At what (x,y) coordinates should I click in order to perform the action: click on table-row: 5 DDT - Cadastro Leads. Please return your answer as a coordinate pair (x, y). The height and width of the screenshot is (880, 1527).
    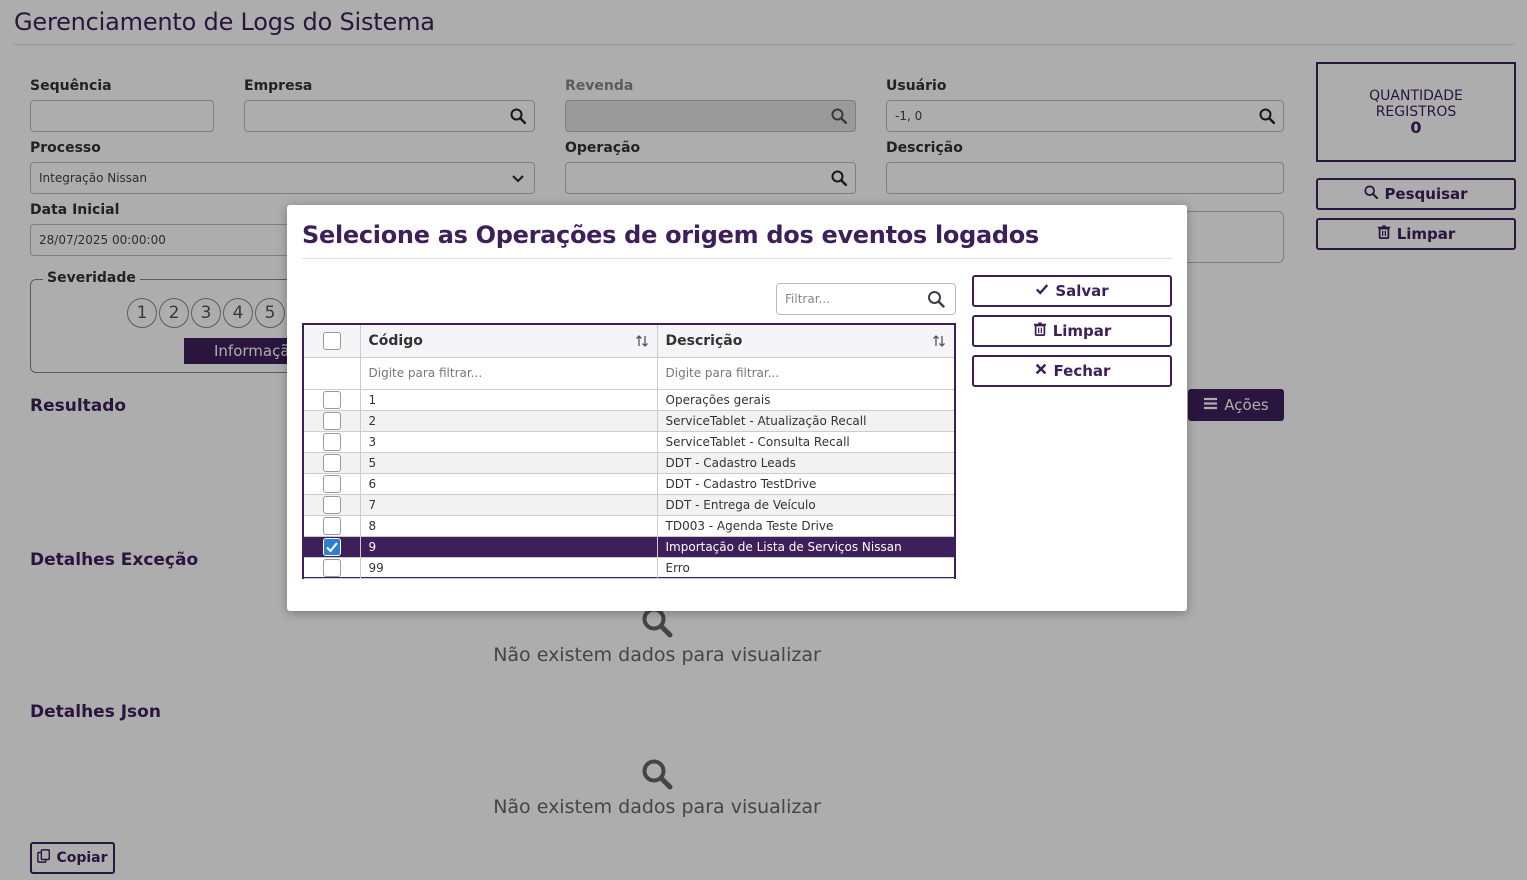
    Looking at the image, I should click on (629, 463).